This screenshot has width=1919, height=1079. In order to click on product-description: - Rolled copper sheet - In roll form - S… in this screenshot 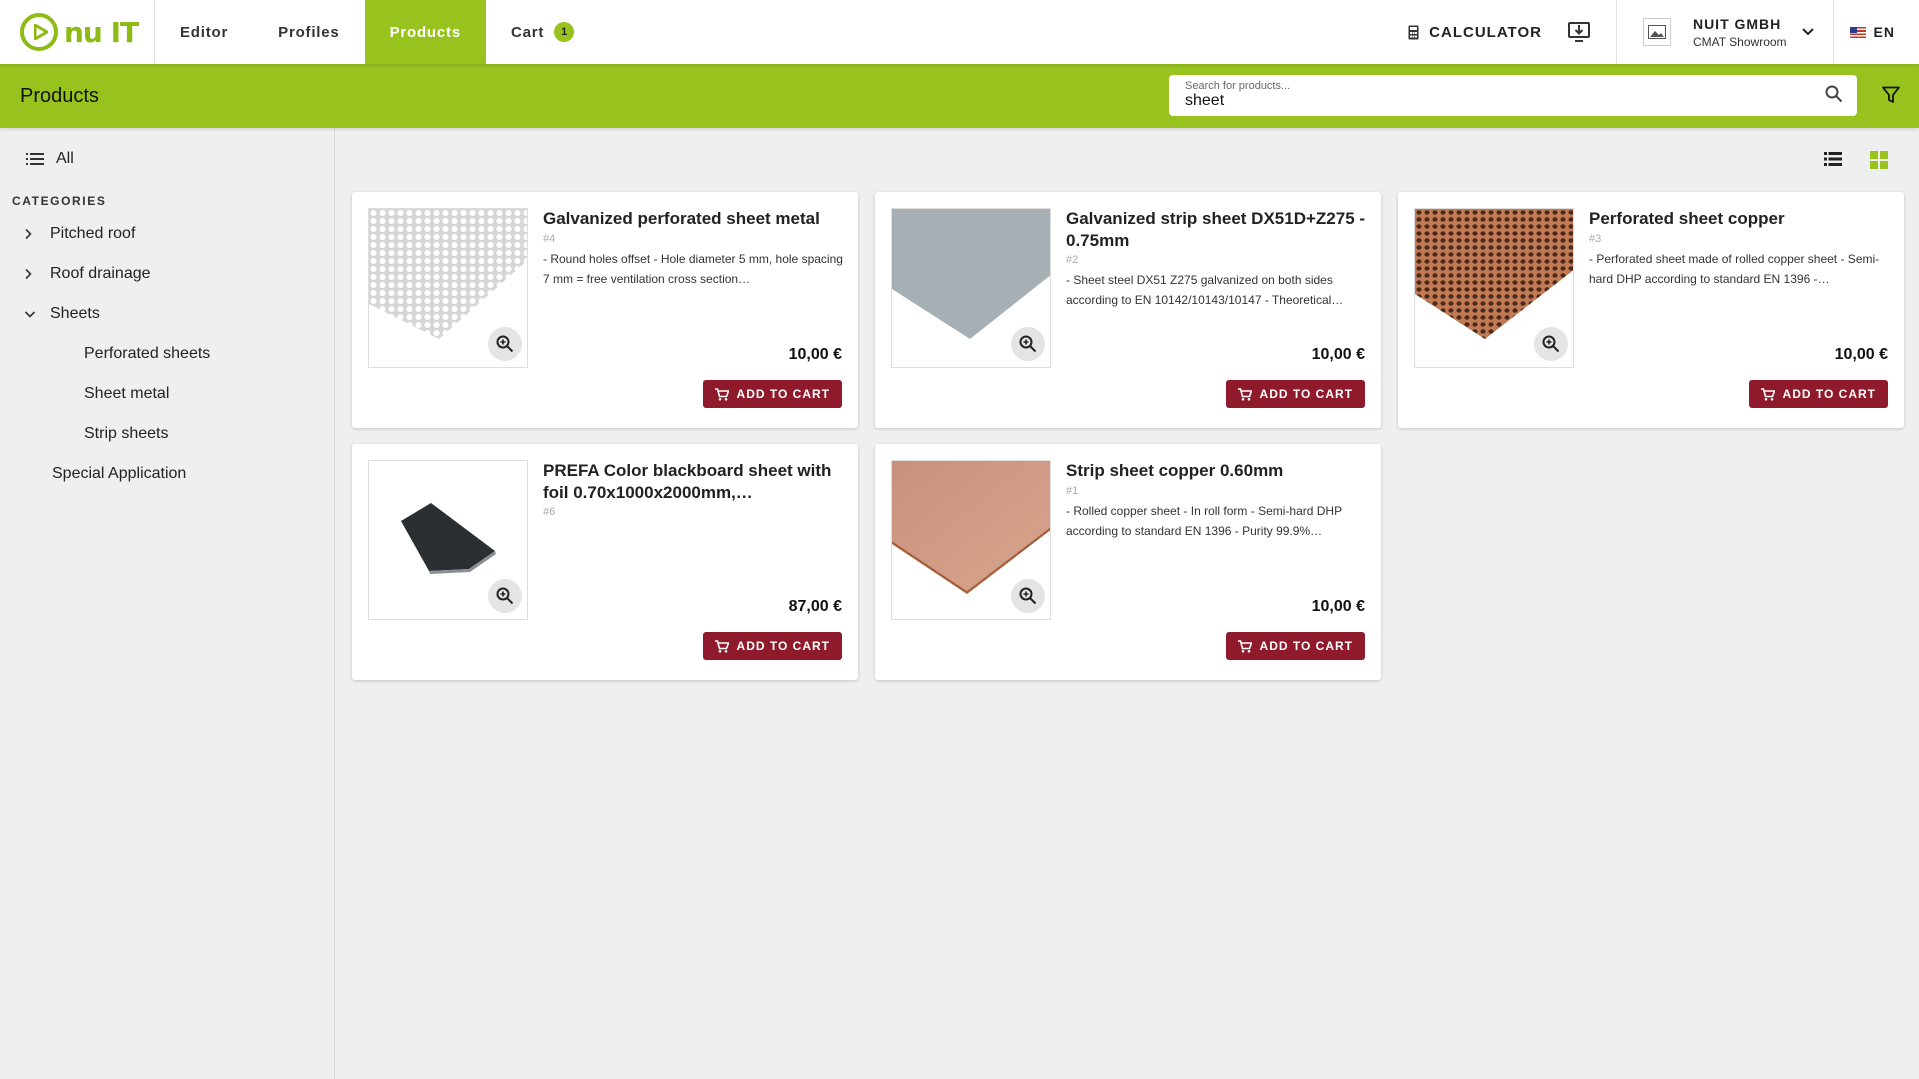, I will do `click(1204, 521)`.